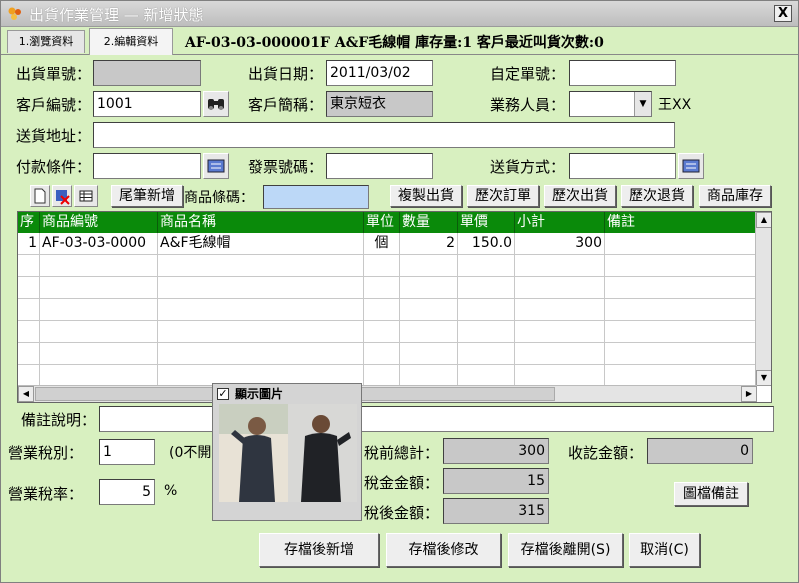  What do you see at coordinates (54, 105) in the screenshot?
I see `customer-code-label: 客戶編號：` at bounding box center [54, 105].